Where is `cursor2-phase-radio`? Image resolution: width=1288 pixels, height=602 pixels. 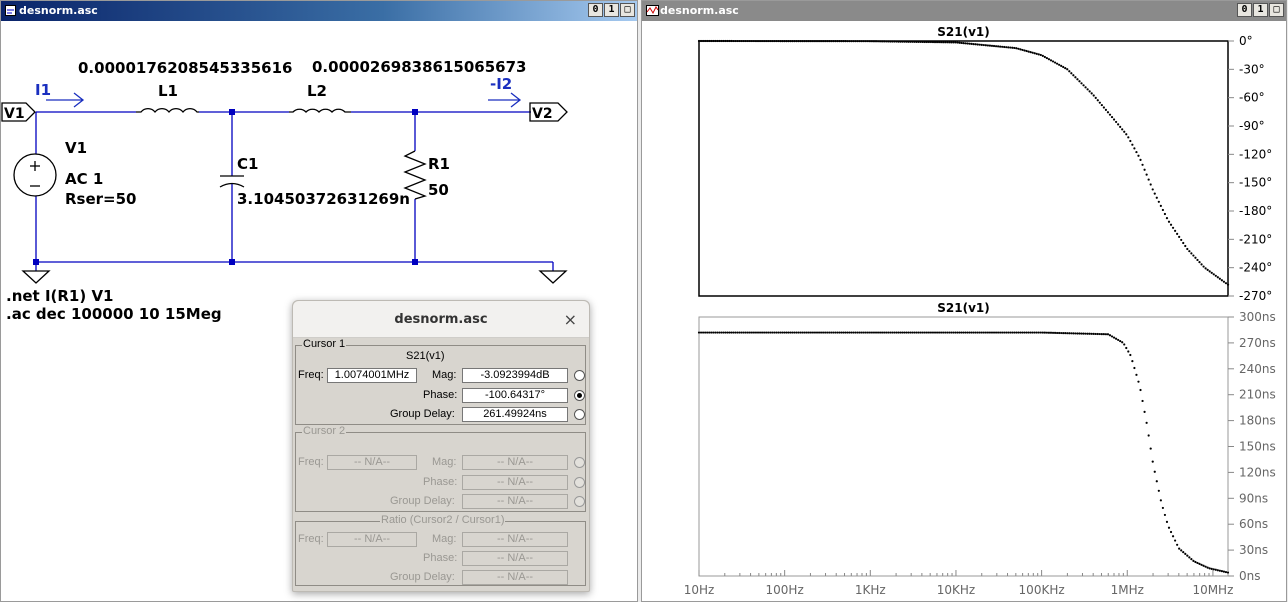 cursor2-phase-radio is located at coordinates (579, 482).